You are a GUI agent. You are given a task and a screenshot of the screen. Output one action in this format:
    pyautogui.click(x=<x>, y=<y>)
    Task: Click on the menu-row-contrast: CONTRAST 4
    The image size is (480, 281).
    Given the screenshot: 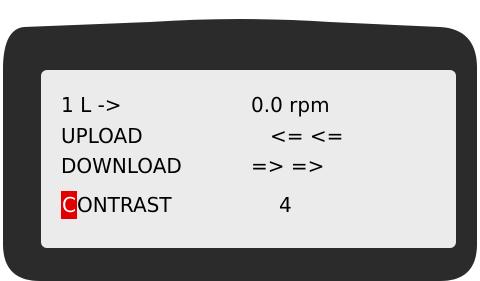 What is the action you would take?
    pyautogui.click(x=176, y=205)
    